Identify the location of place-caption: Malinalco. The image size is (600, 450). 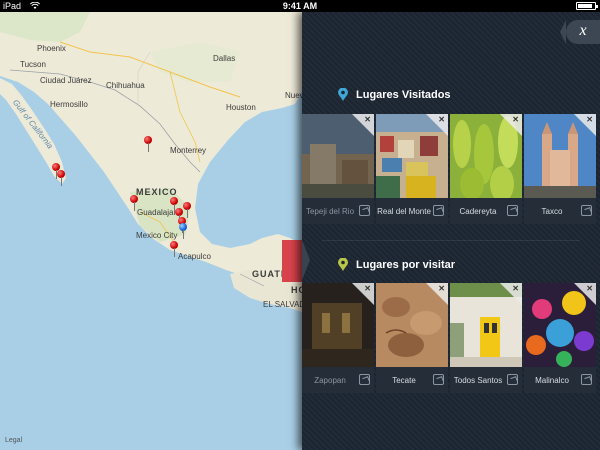
(560, 380).